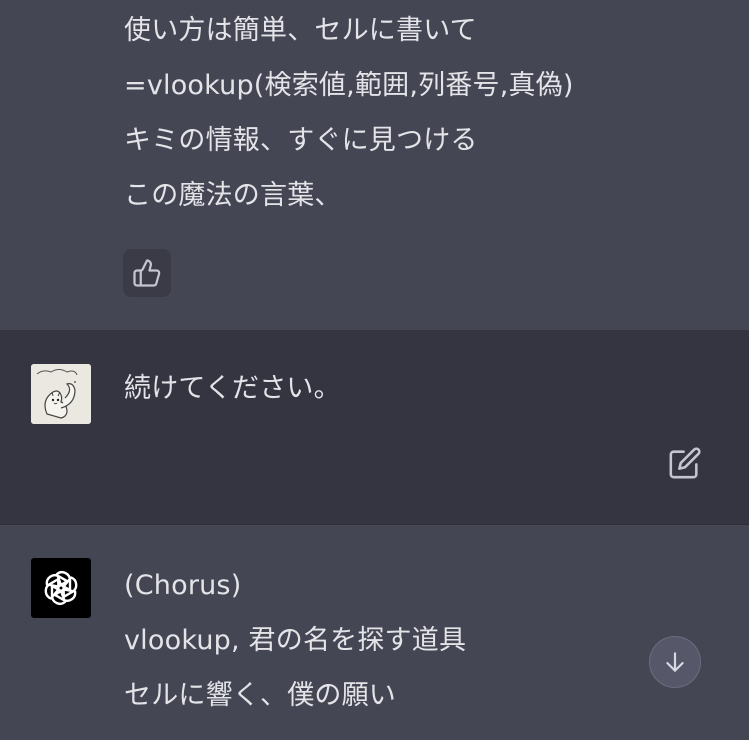 The width and height of the screenshot is (749, 740). I want to click on assistant-avatar, so click(61, 588).